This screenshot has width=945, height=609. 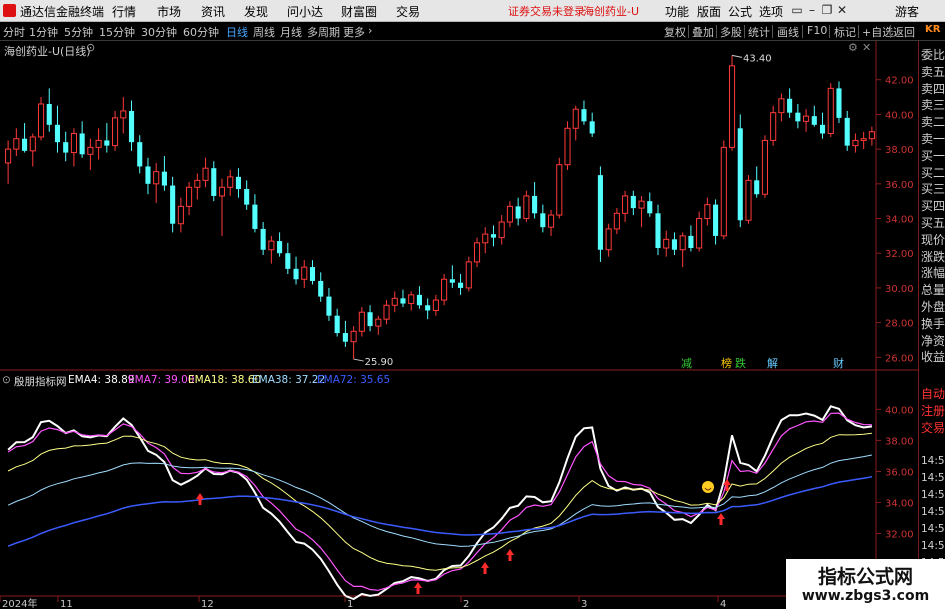 I want to click on period-monthly: 月线, so click(x=291, y=32).